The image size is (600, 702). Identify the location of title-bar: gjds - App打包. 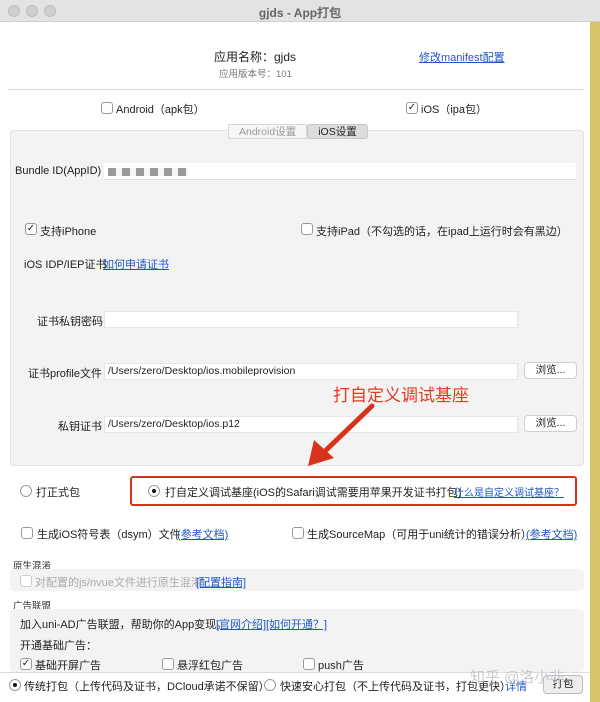
(300, 11).